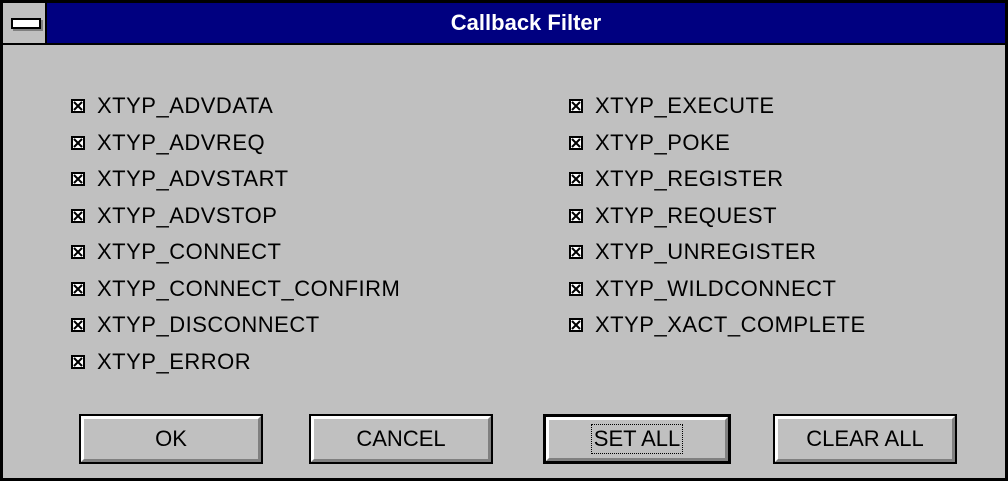 Image resolution: width=1008 pixels, height=481 pixels. I want to click on set-all-button: SET ALL, so click(637, 439).